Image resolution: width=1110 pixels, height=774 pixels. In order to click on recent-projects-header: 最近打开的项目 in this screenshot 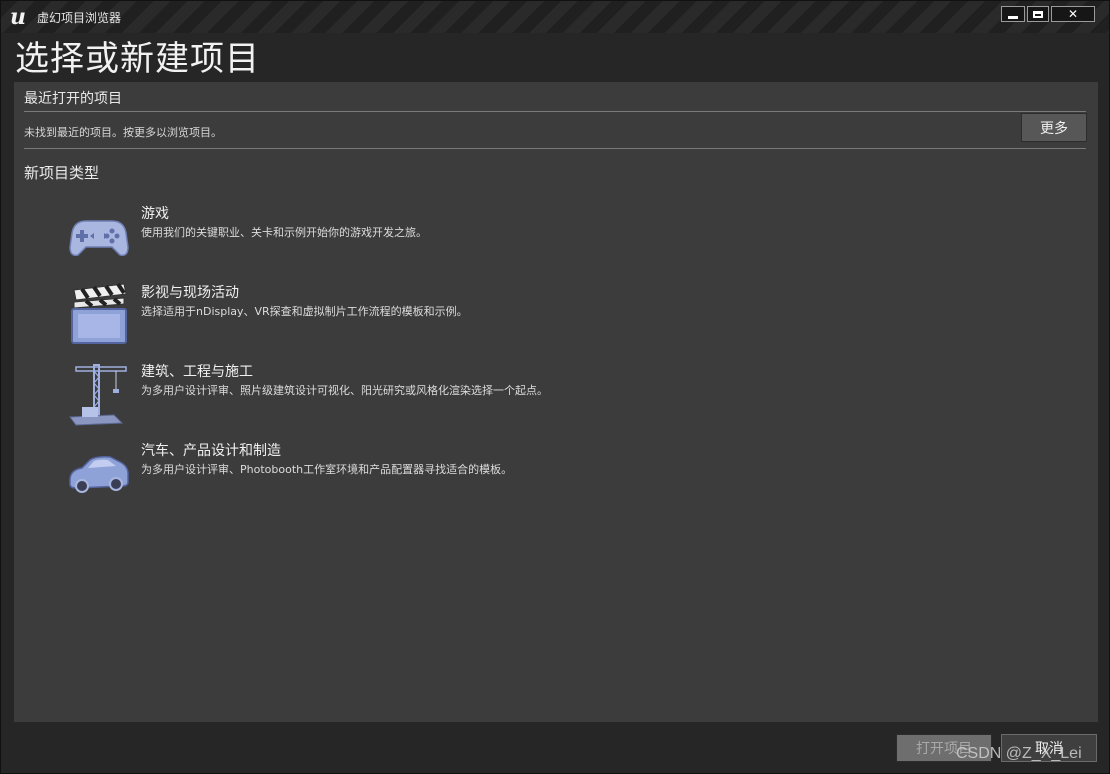, I will do `click(73, 99)`.